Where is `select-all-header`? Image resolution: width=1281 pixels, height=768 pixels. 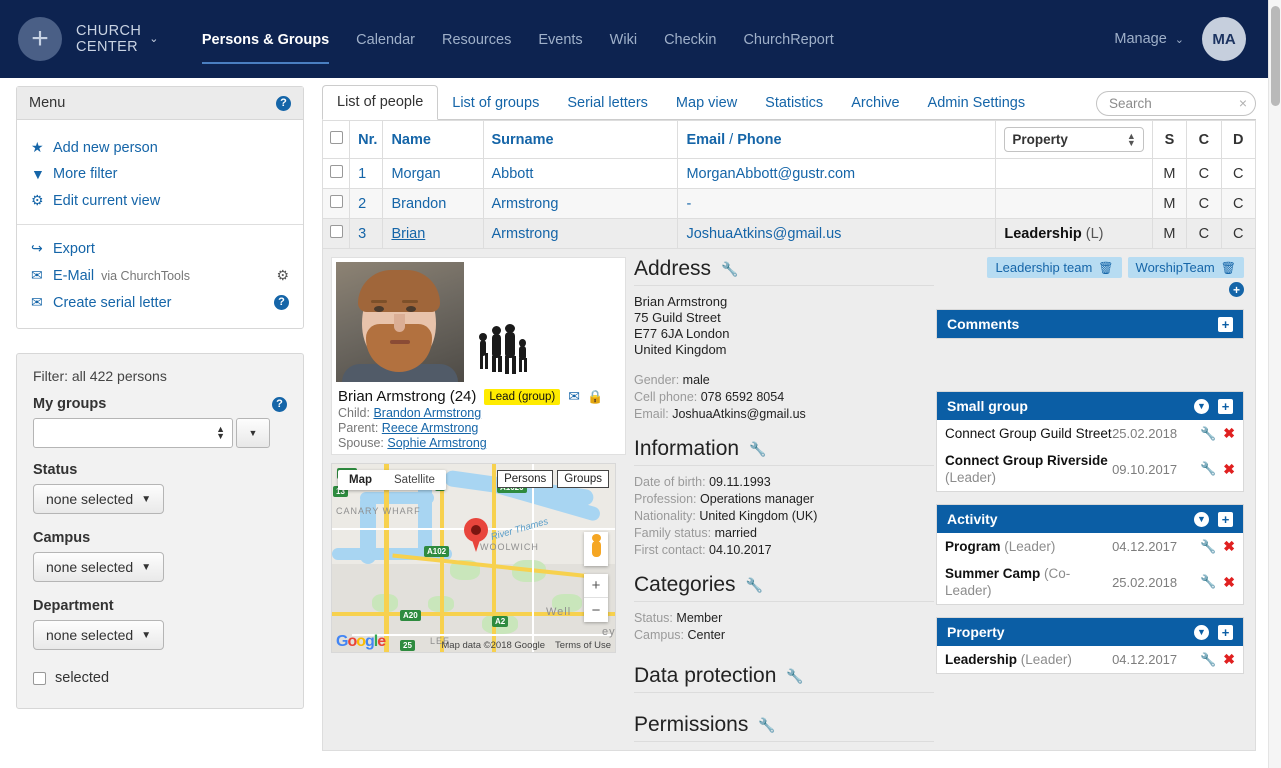
select-all-header is located at coordinates (336, 139).